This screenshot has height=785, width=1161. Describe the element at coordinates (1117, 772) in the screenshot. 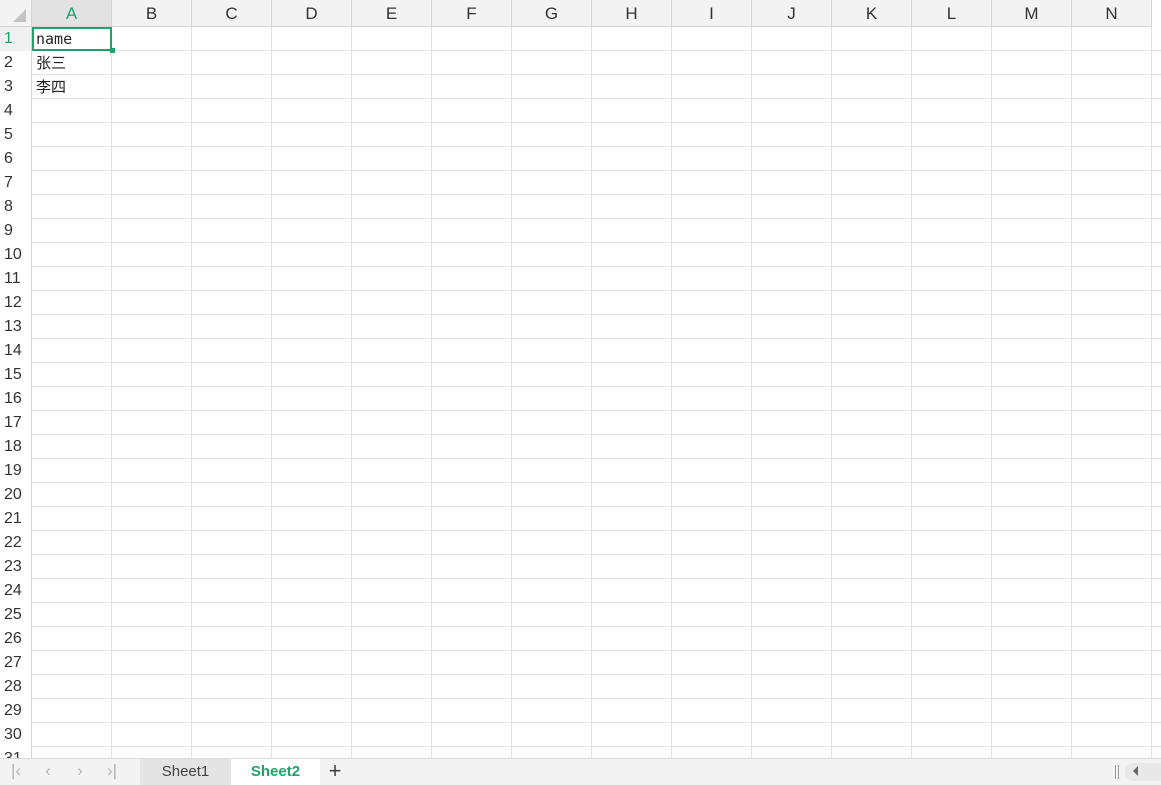

I see `scroll-split-handle` at that location.